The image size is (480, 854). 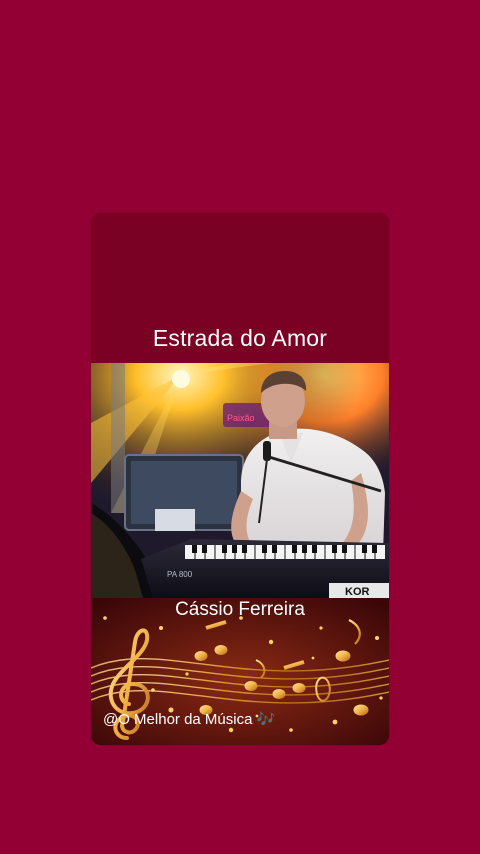 What do you see at coordinates (240, 288) in the screenshot?
I see `card-header: Estrada do Amor` at bounding box center [240, 288].